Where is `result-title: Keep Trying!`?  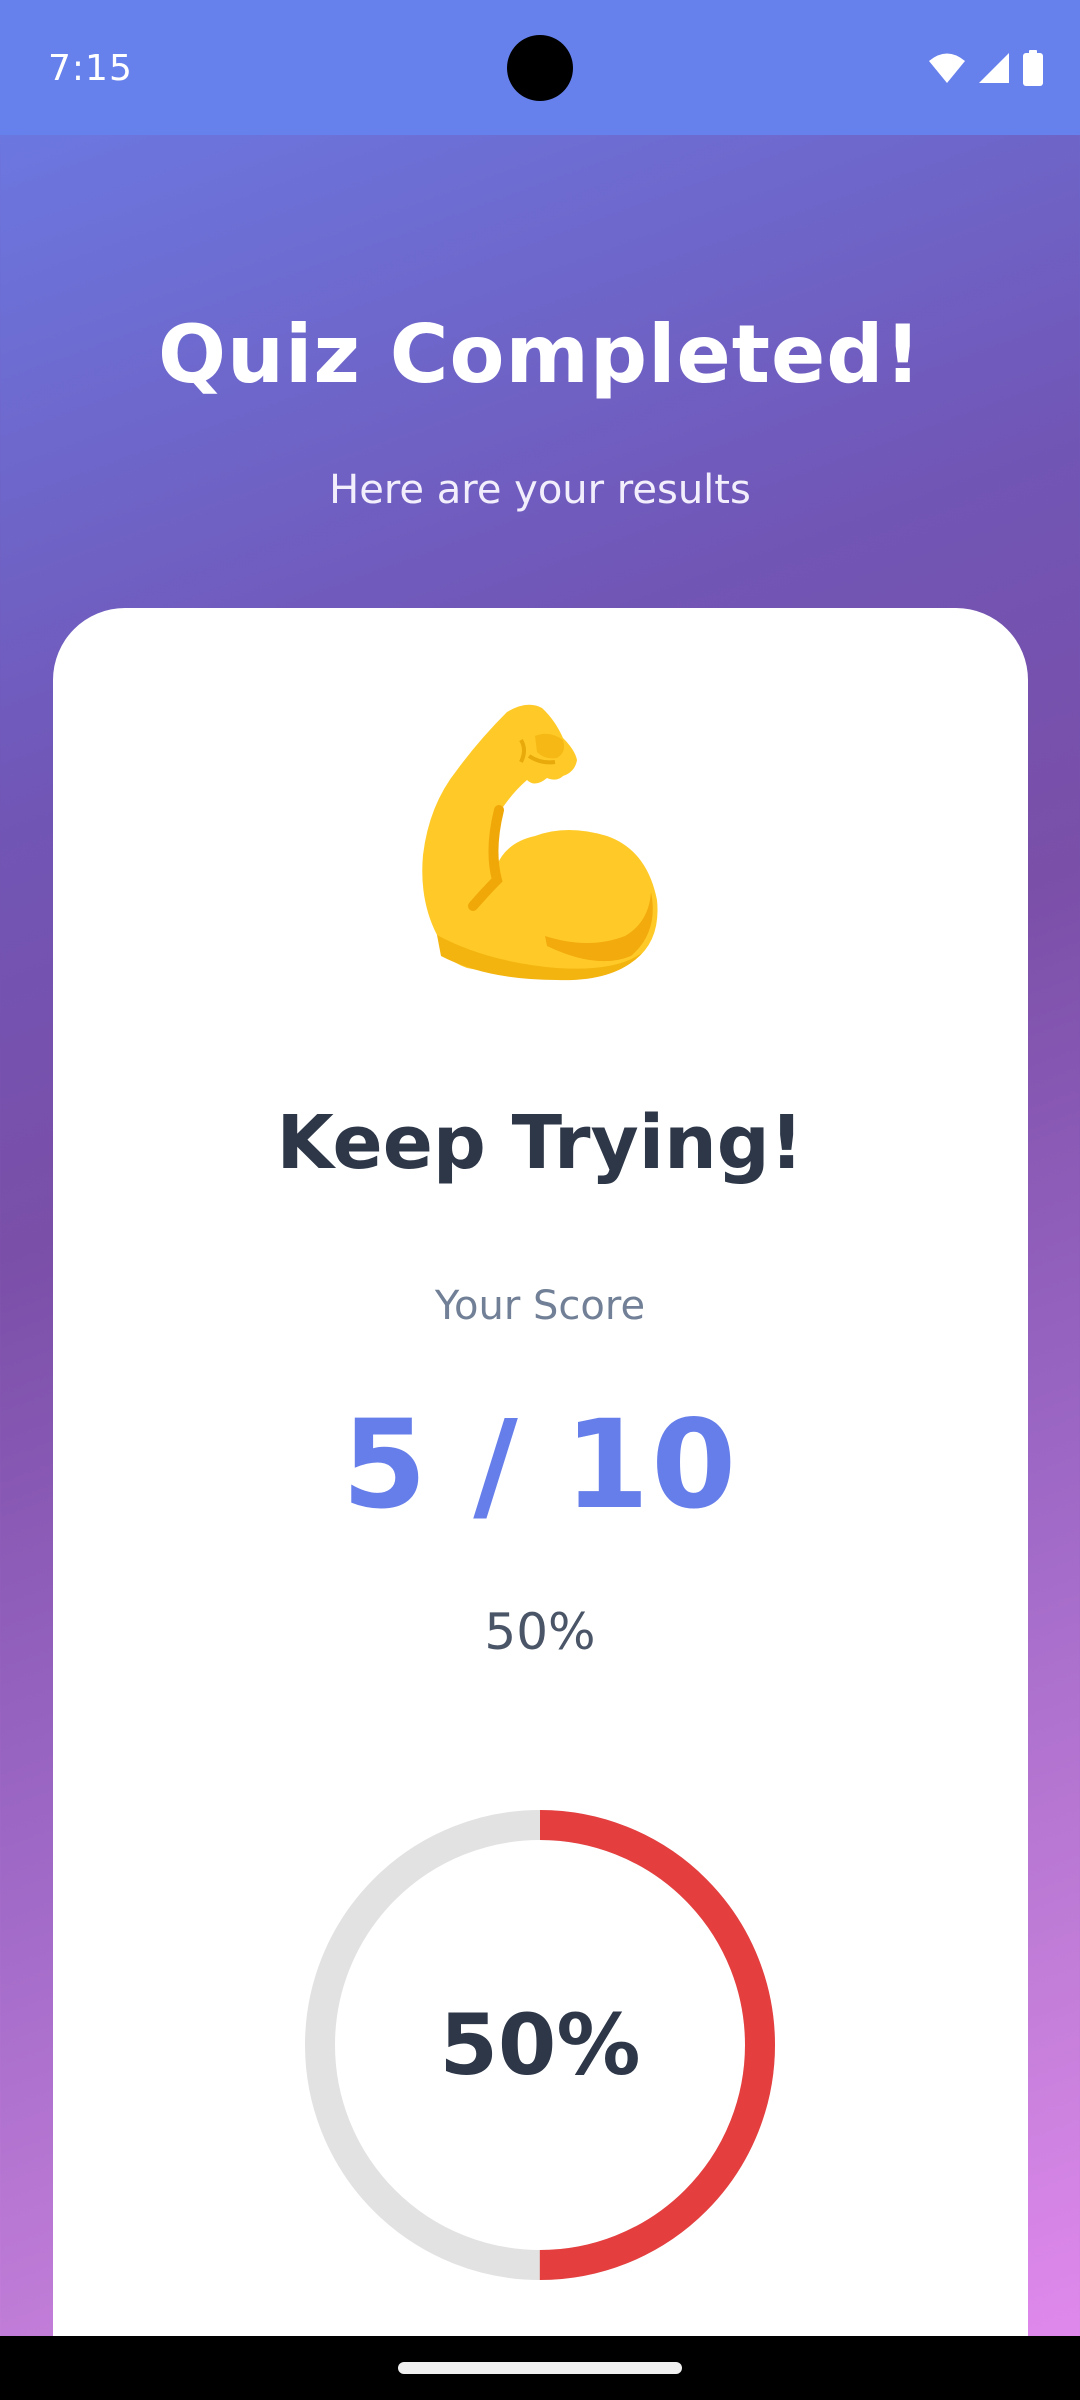 result-title: Keep Trying! is located at coordinates (540, 1143).